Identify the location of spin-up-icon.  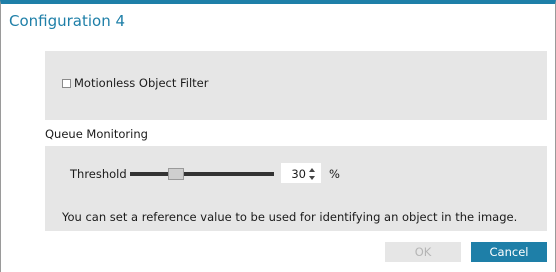
(312, 170).